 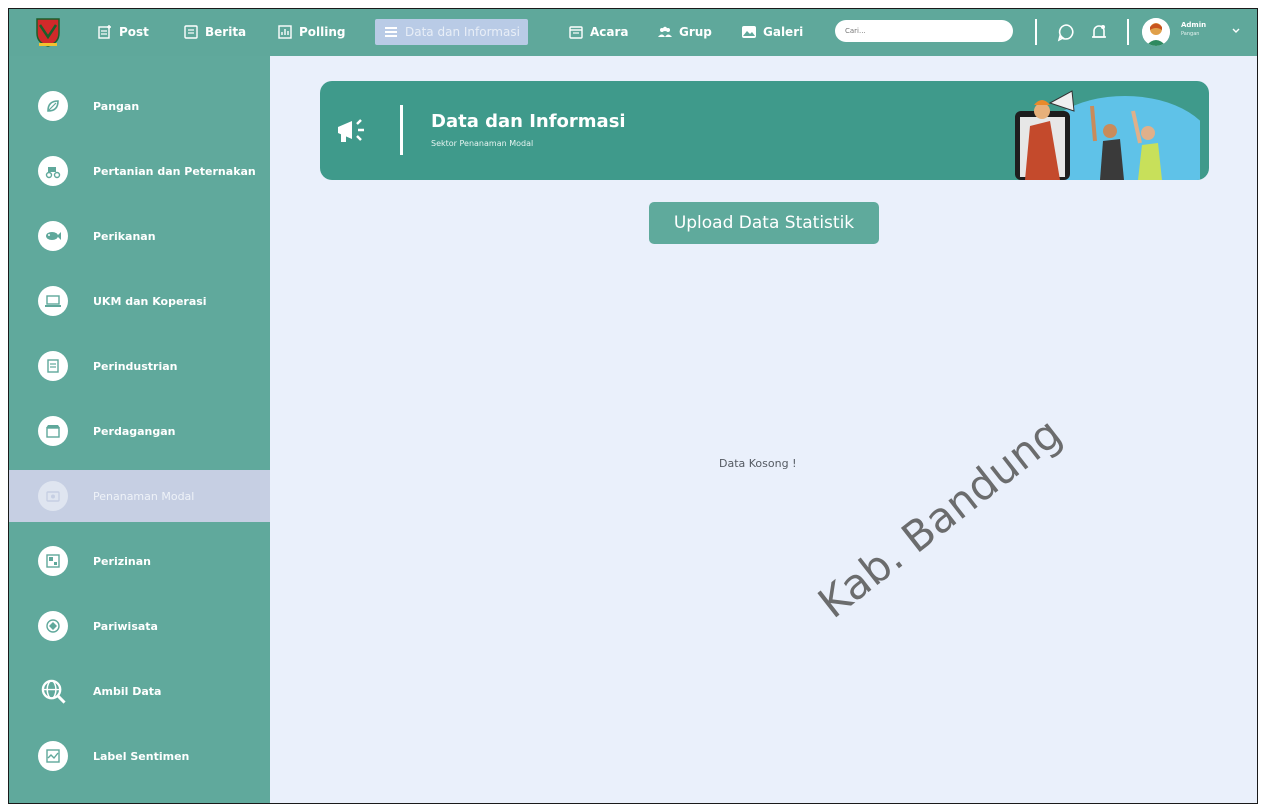 I want to click on sidebar-item-ukm: UKM dan Koperasi, so click(x=139, y=301).